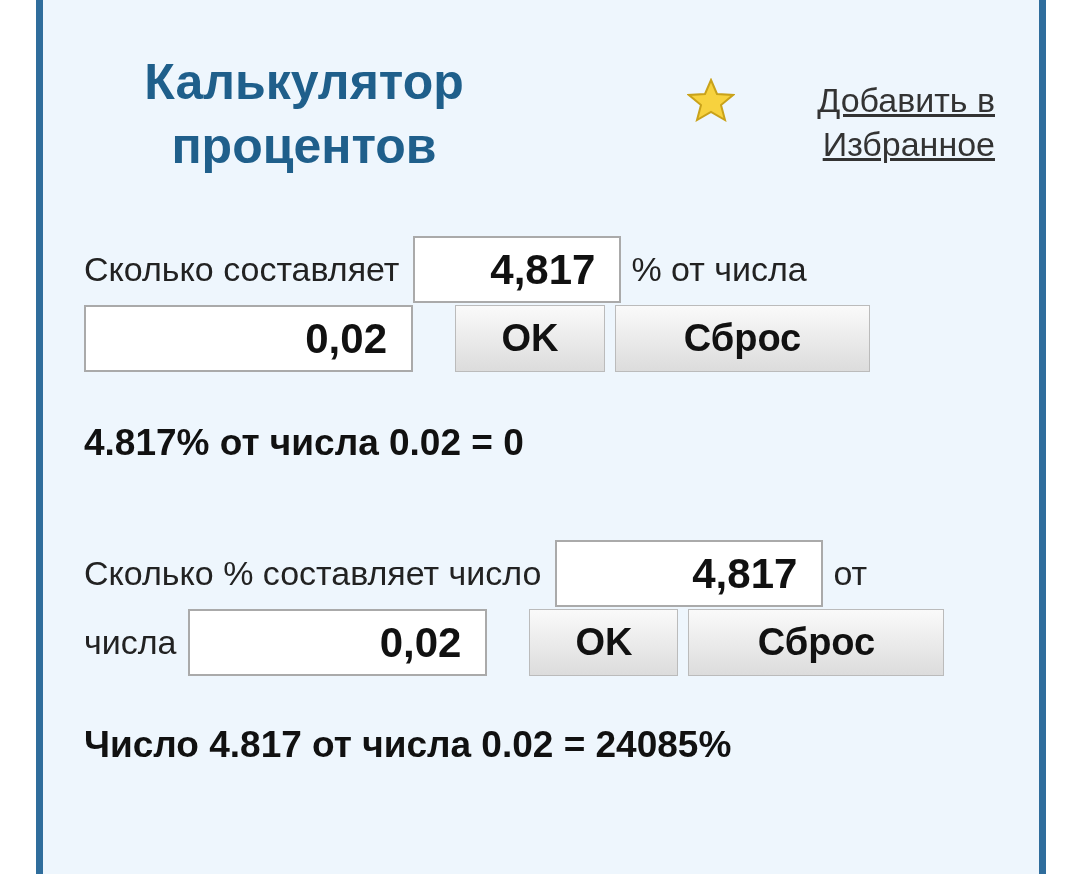 The image size is (1080, 874). I want to click on question-label: от, so click(850, 573).